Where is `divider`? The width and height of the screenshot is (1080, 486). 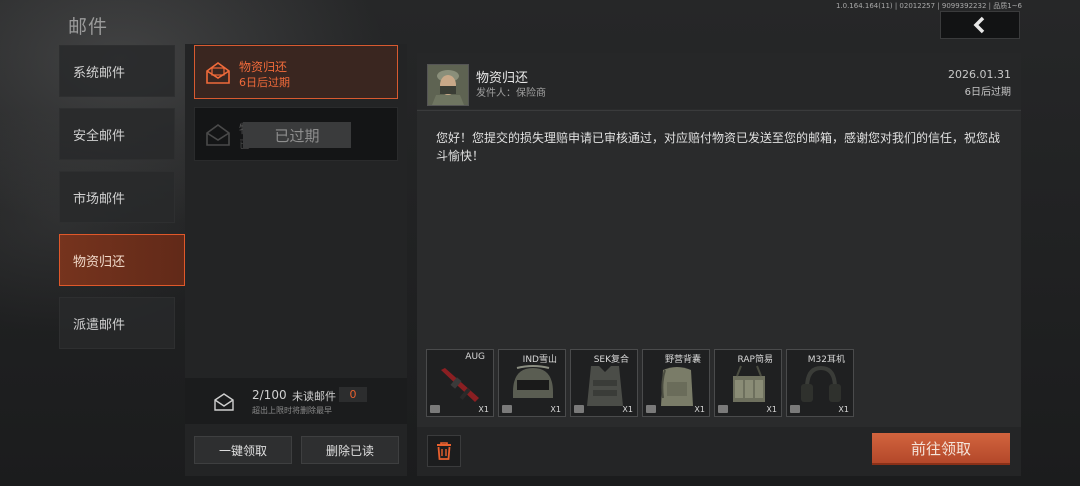
divider is located at coordinates (719, 110).